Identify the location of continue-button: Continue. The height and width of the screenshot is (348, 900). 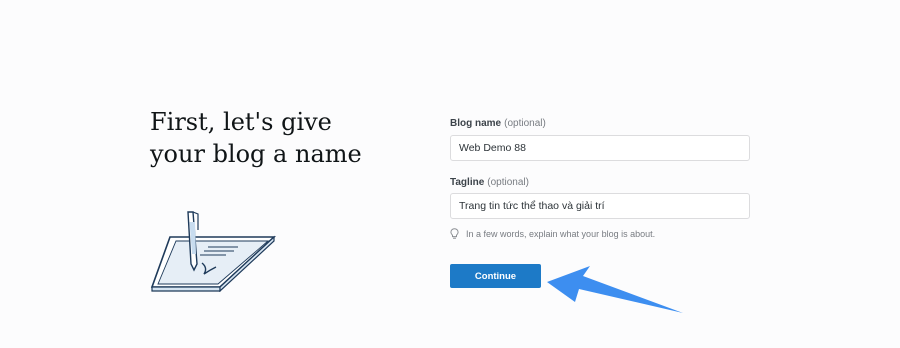
(495, 276).